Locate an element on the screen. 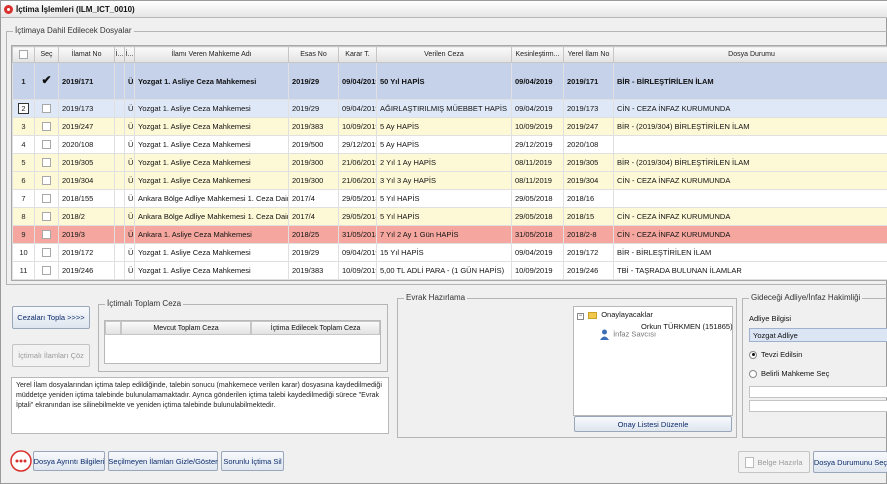 Image resolution: width=887 pixels, height=484 pixels. cell-esas-no: 2017/4 is located at coordinates (313, 216).